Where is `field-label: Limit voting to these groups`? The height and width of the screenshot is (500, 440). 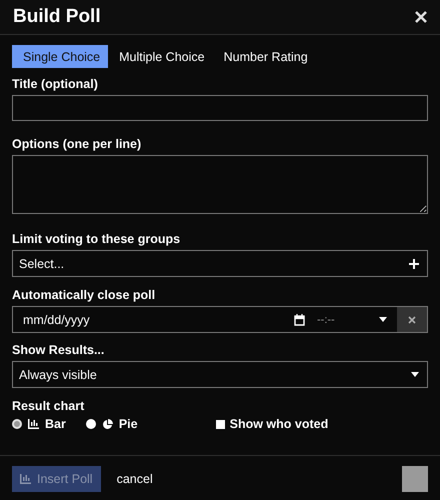
field-label: Limit voting to these groups is located at coordinates (97, 239).